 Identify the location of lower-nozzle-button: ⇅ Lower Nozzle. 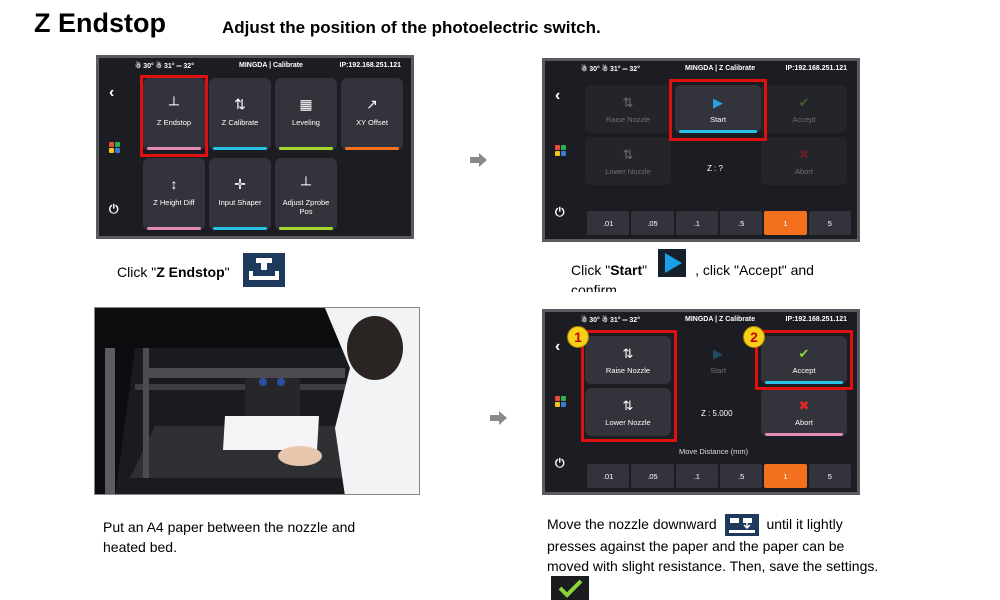
(628, 161).